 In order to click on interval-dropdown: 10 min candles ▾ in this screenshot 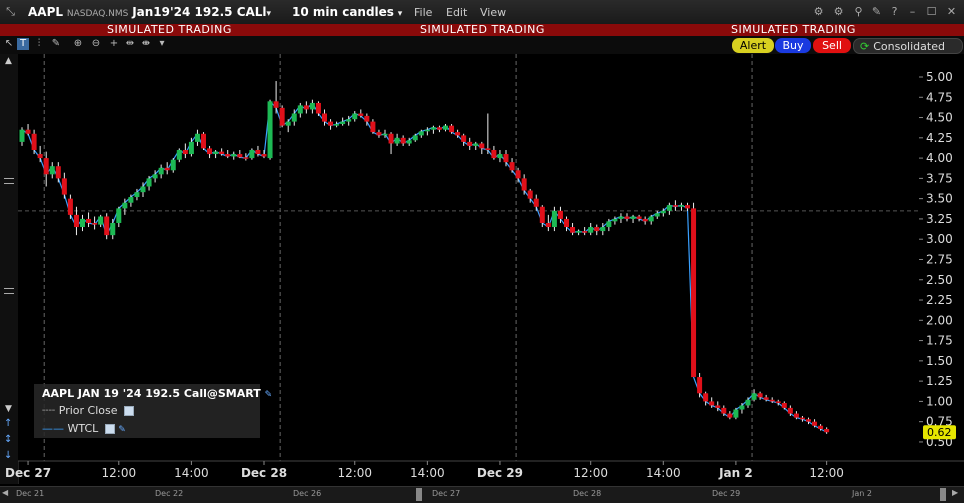, I will do `click(347, 12)`.